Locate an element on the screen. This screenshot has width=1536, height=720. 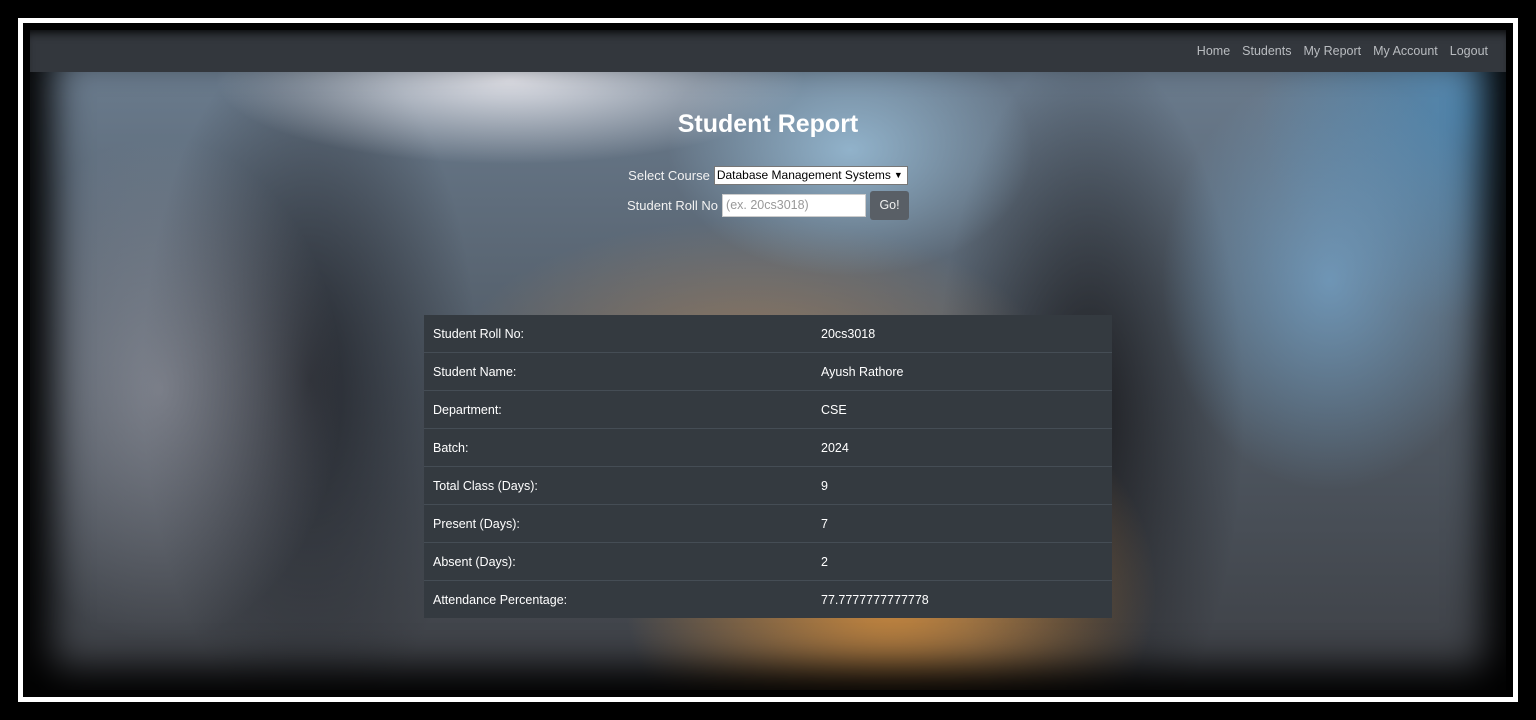
row-label: Absent (Days): is located at coordinates (618, 561).